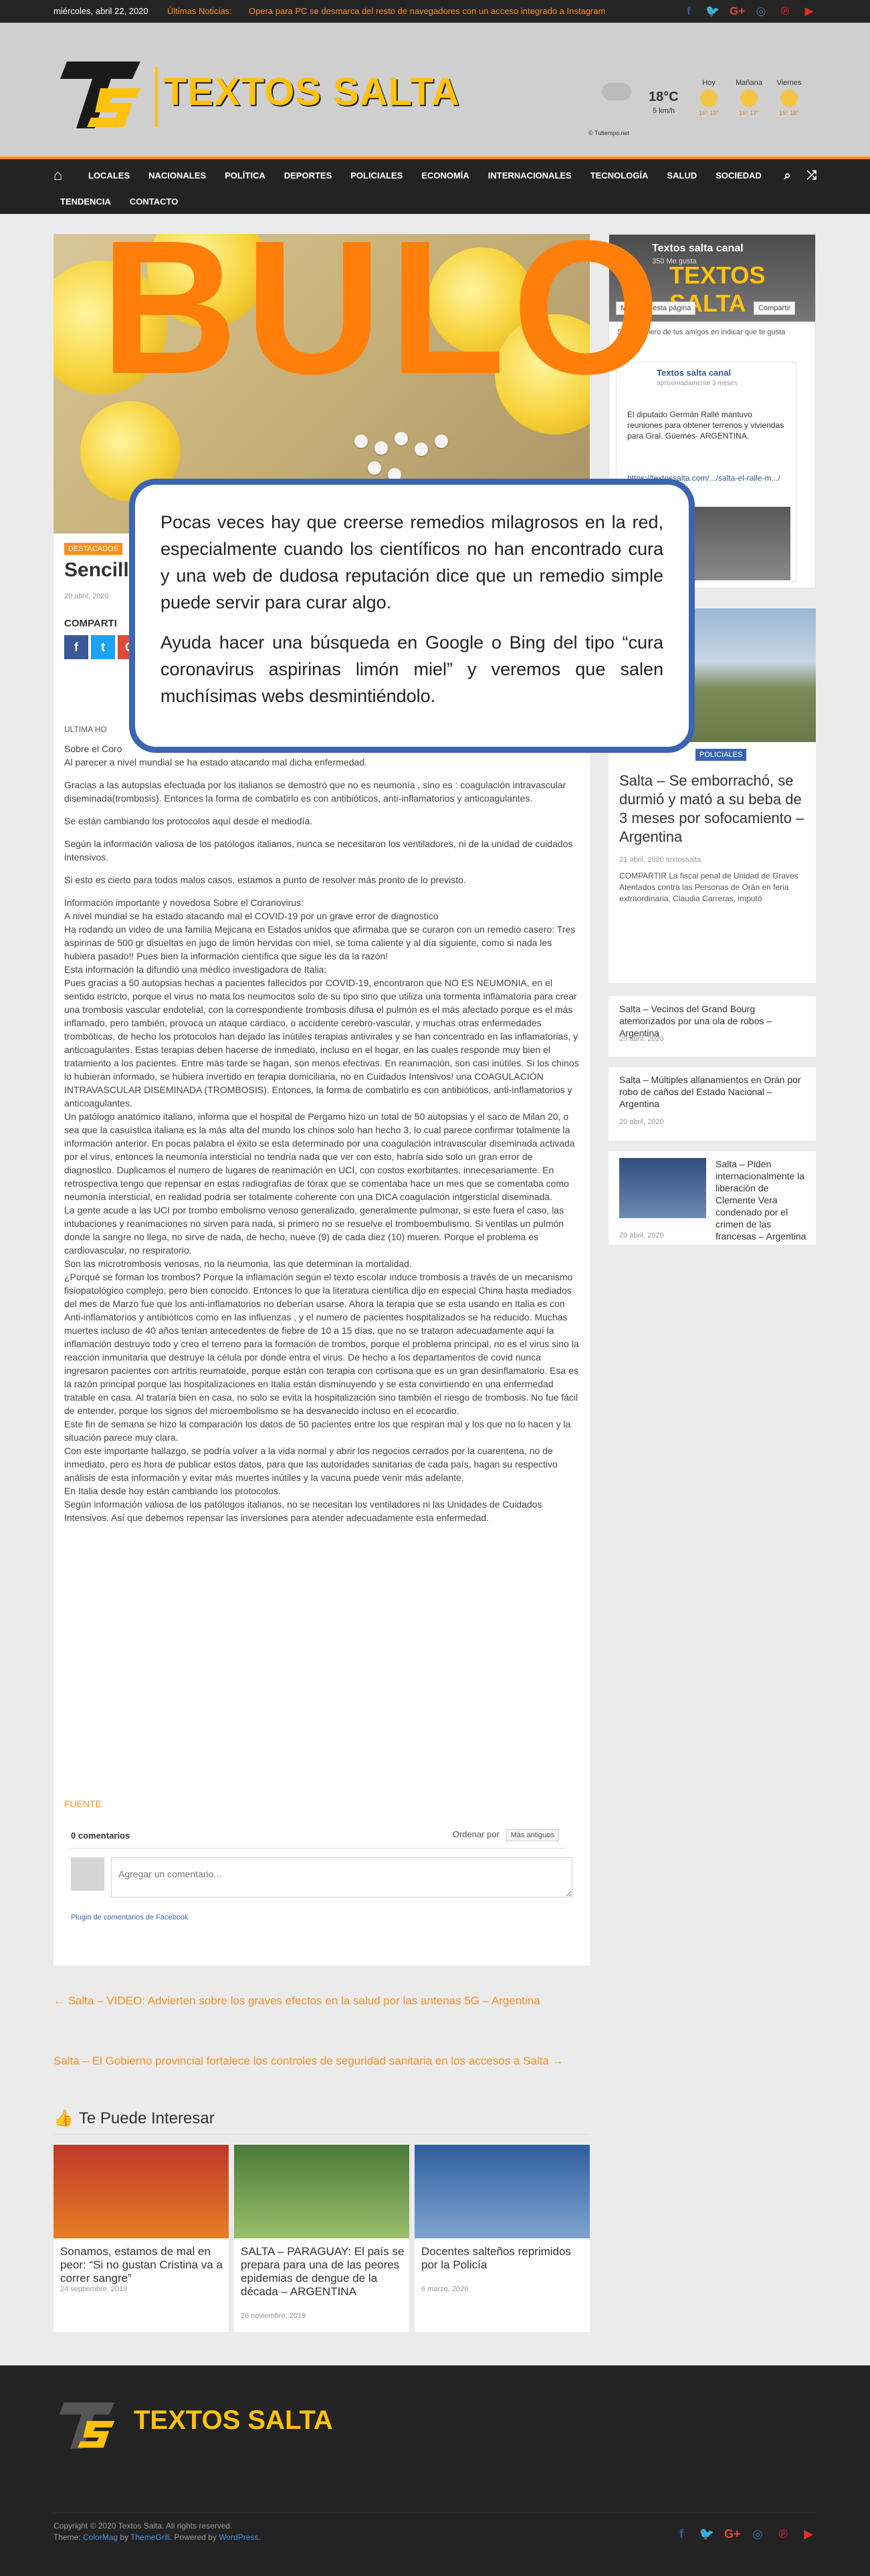  What do you see at coordinates (697, 383) in the screenshot?
I see `fb-post-time: aproximadamente 3 meses` at bounding box center [697, 383].